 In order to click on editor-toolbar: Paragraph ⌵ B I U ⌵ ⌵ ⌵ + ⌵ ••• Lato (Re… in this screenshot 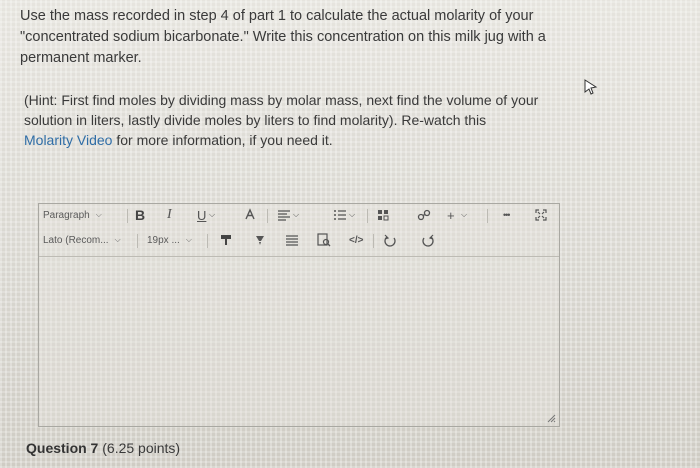, I will do `click(299, 230)`.